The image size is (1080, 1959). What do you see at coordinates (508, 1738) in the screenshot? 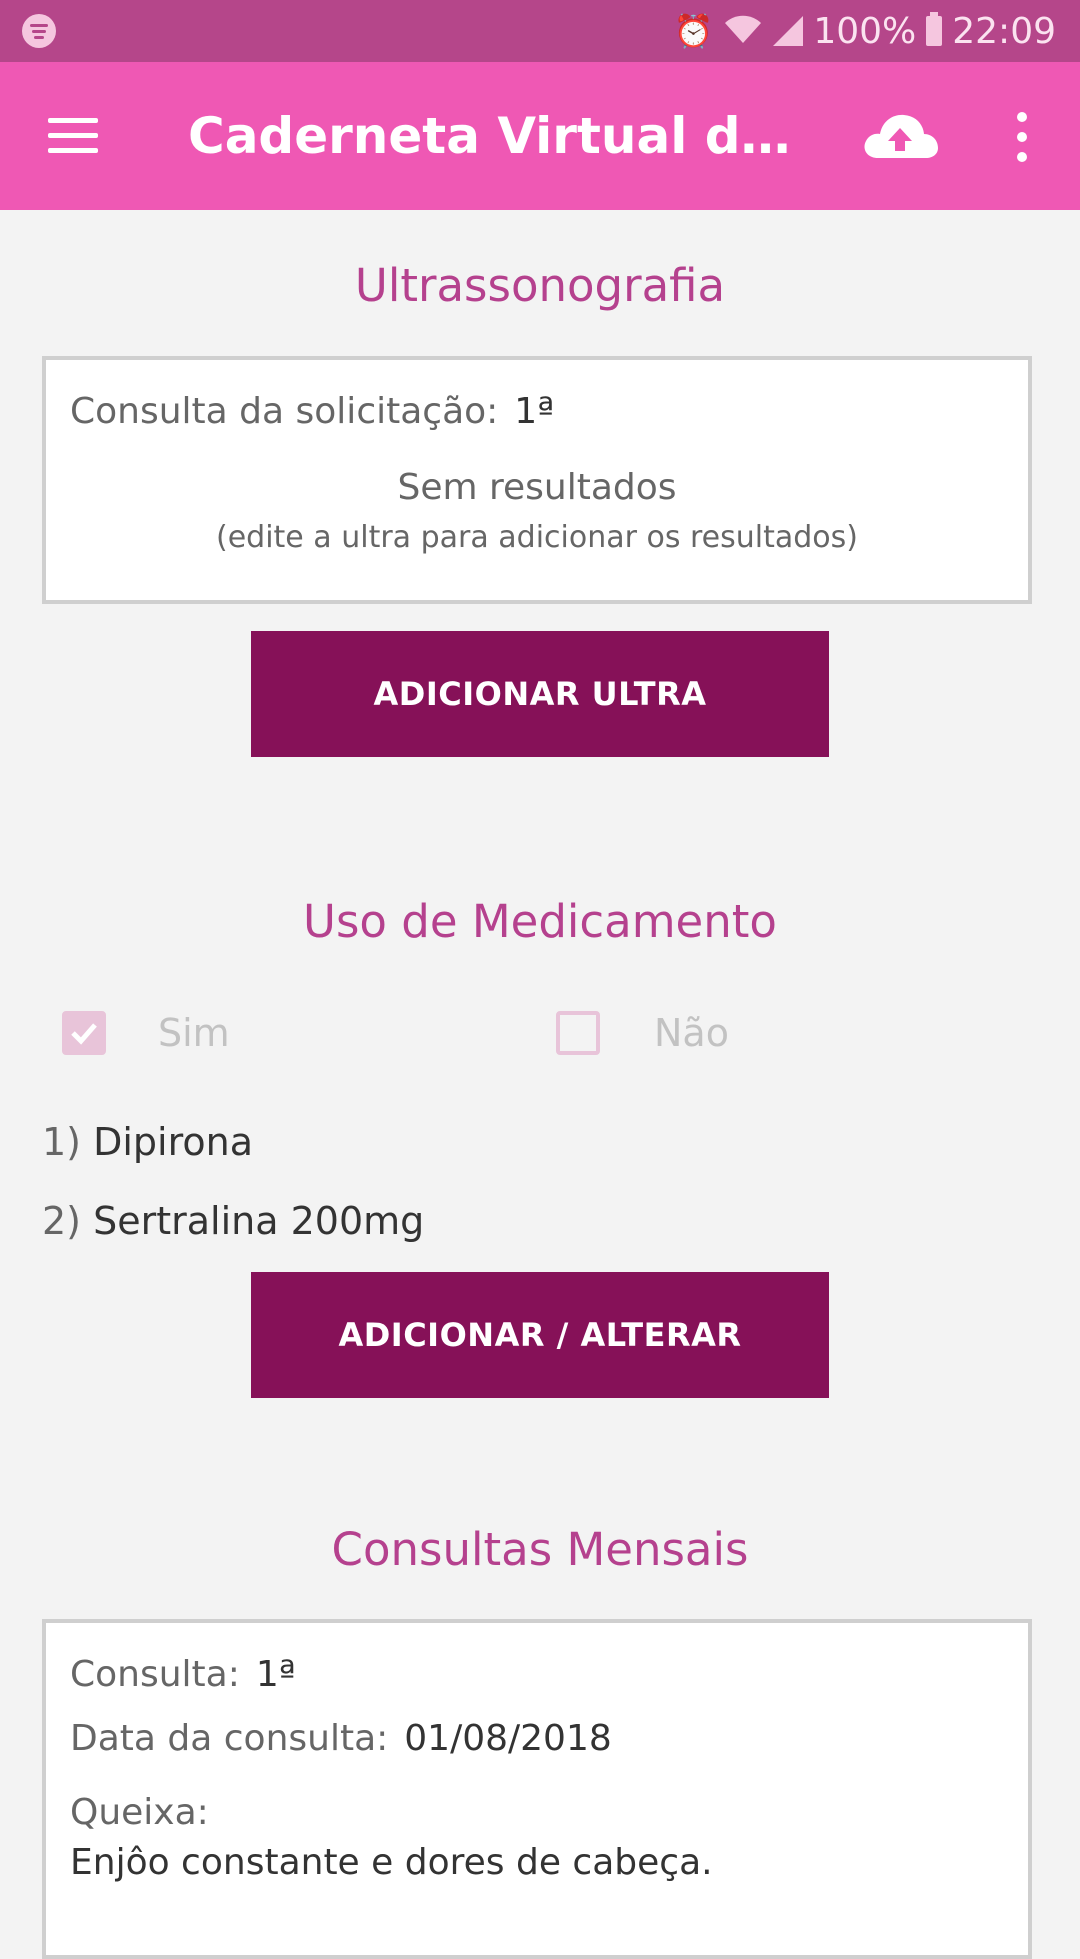
I see `data-consulta-value: 01/08/2018` at bounding box center [508, 1738].